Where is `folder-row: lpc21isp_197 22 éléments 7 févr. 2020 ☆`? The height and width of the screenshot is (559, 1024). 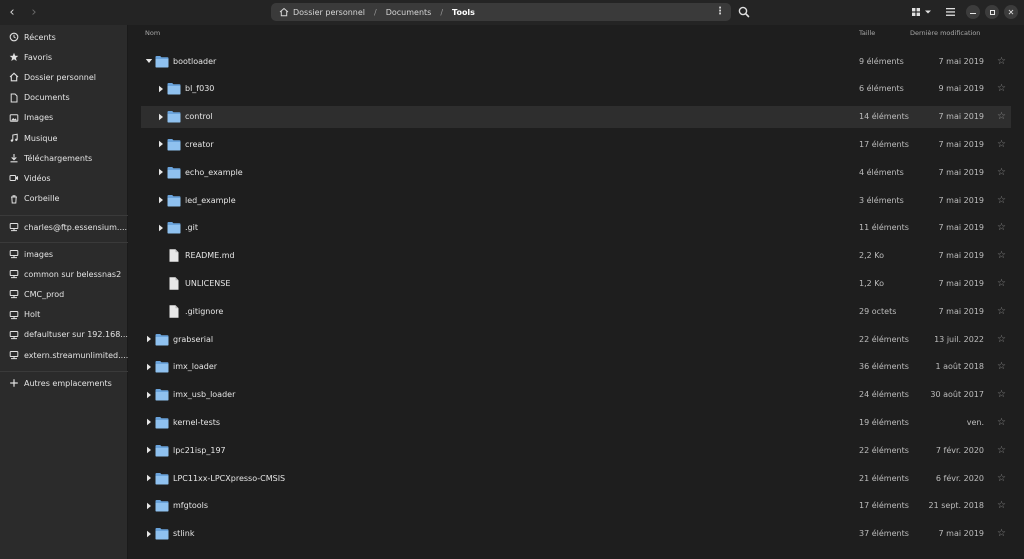
folder-row: lpc21isp_197 22 éléments 7 févr. 2020 ☆ is located at coordinates (576, 450).